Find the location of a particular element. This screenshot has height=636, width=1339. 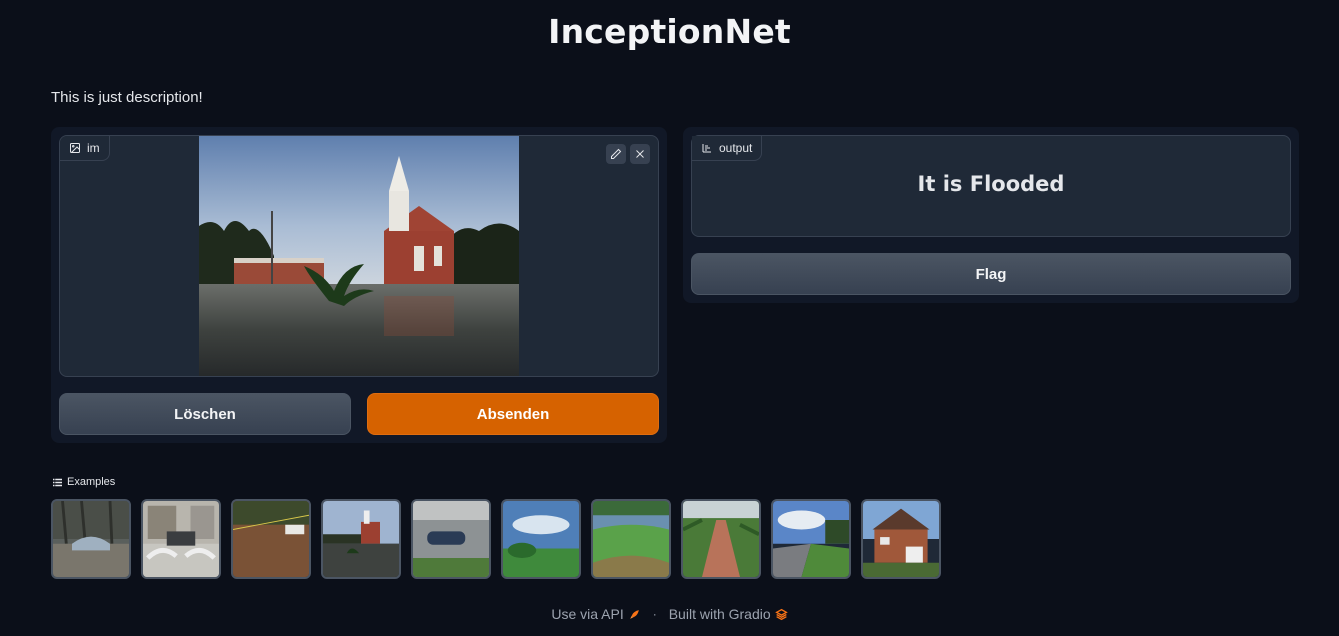

examples-label: Examples is located at coordinates (84, 482).